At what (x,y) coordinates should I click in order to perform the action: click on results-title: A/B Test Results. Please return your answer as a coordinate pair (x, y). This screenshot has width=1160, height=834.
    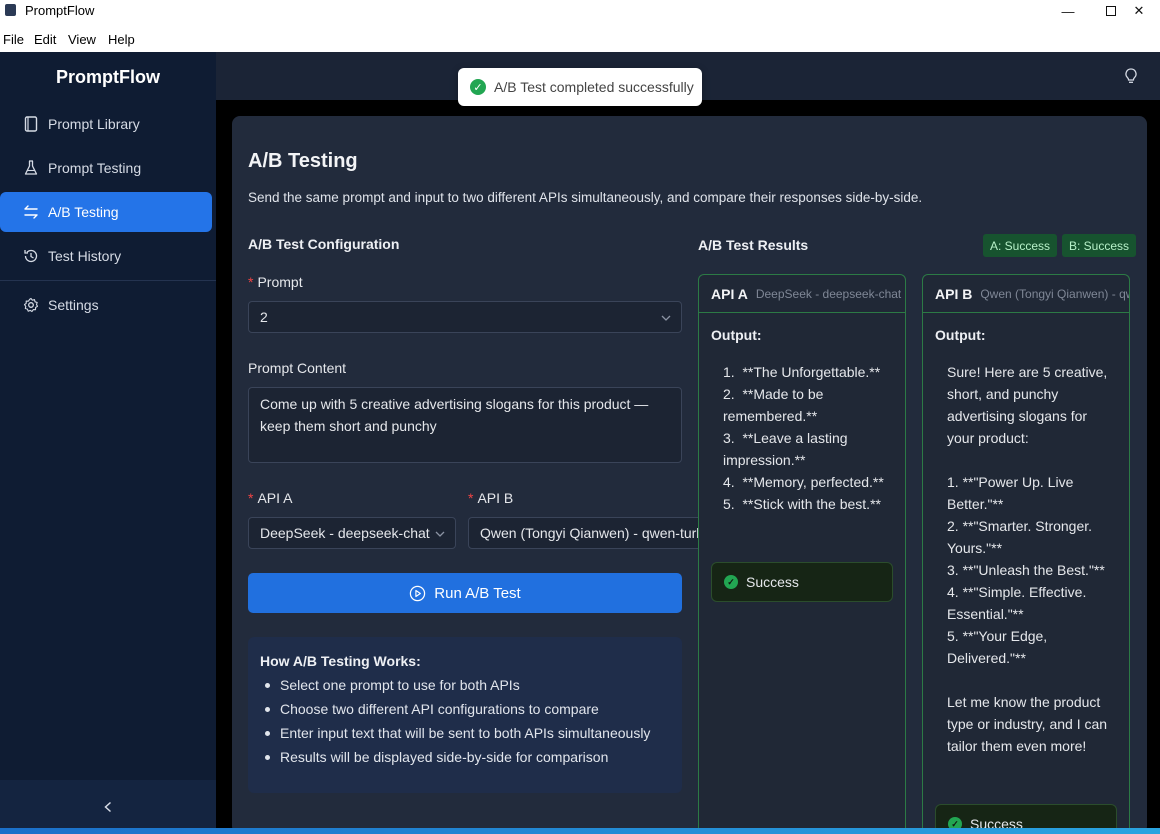
    Looking at the image, I should click on (753, 245).